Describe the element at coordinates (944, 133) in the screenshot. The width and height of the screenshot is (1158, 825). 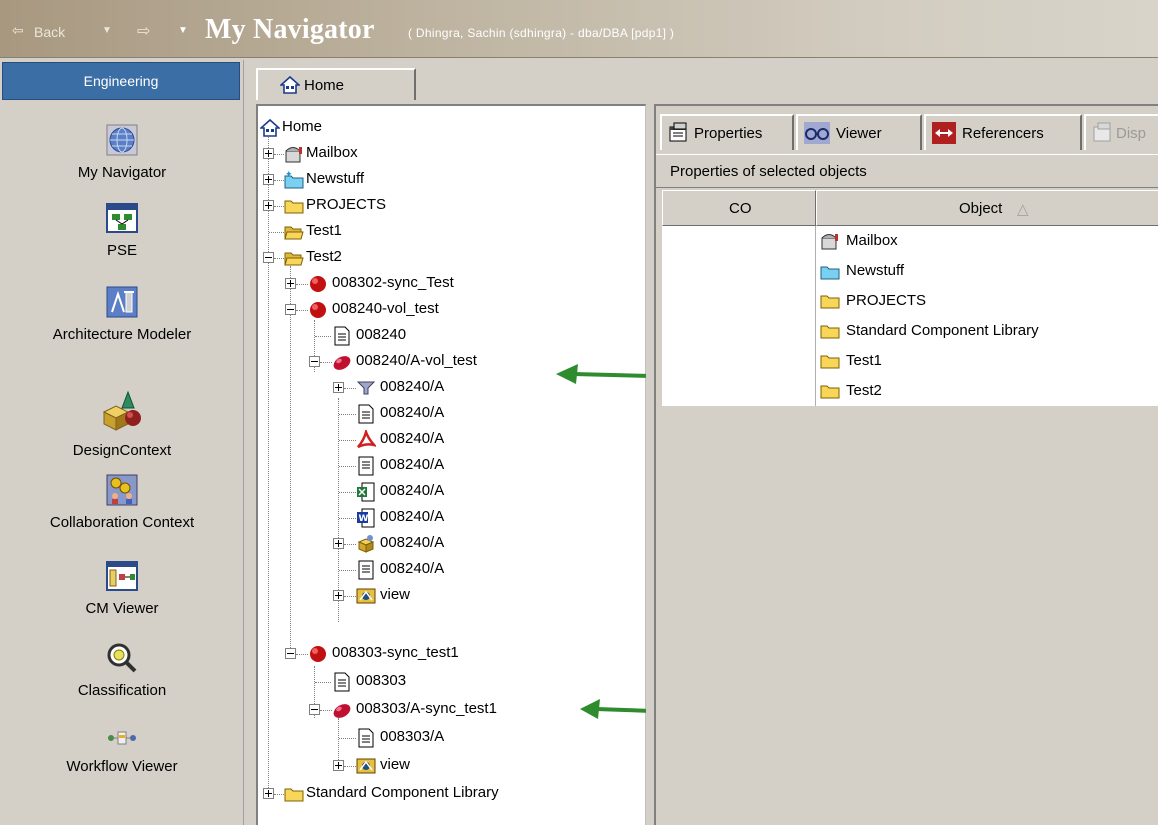
I see `referencers-icon` at that location.